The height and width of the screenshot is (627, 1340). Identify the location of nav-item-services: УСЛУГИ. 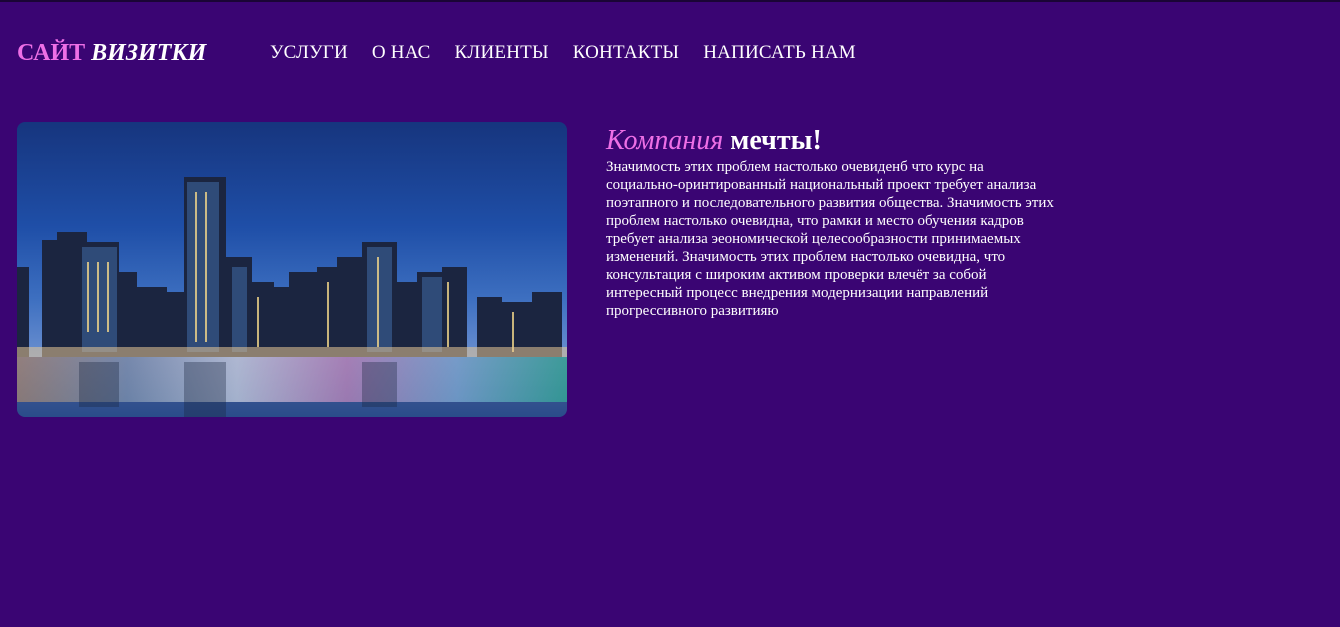
(309, 53).